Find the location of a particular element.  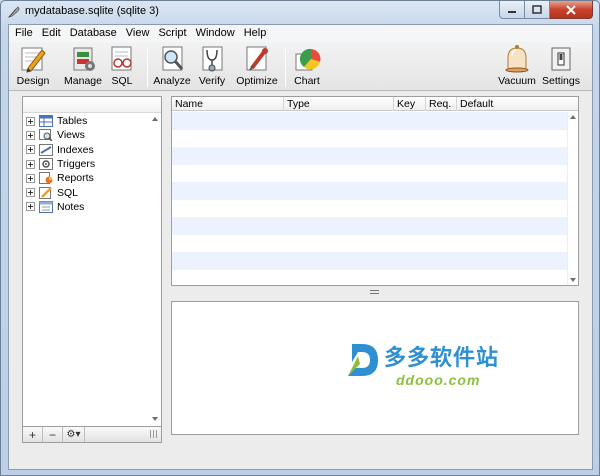

title-bar: mydatabase.sqlite (sqlite 3) is located at coordinates (300, 12).